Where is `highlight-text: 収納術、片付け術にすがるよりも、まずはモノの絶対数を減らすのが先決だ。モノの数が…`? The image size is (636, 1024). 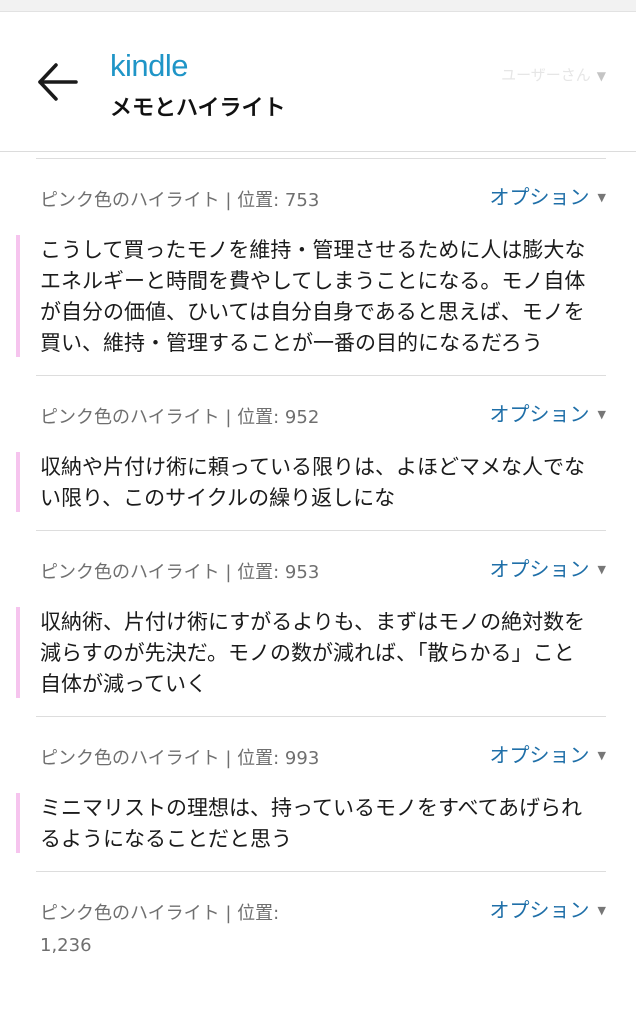
highlight-text: 収納術、片付け術にすがるよりも、まずはモノの絶対数を減らすのが先決だ。モノの数が… is located at coordinates (313, 653).